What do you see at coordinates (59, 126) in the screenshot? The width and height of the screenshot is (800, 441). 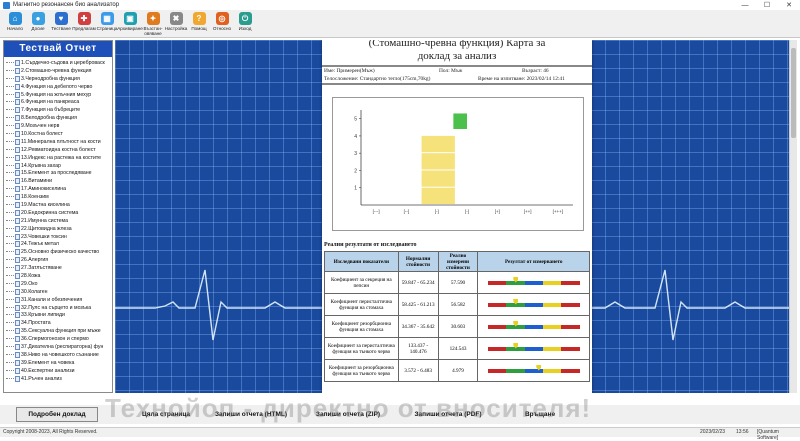 I see `sidebar-item: 9.Мозъчен нерв` at bounding box center [59, 126].